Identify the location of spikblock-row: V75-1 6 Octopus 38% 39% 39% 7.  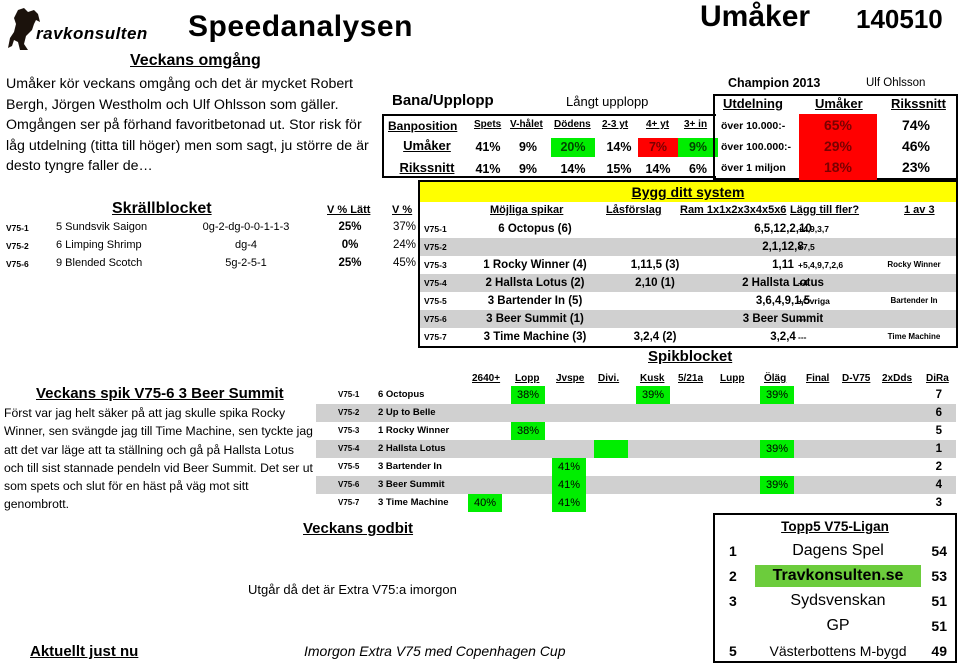
(636, 395).